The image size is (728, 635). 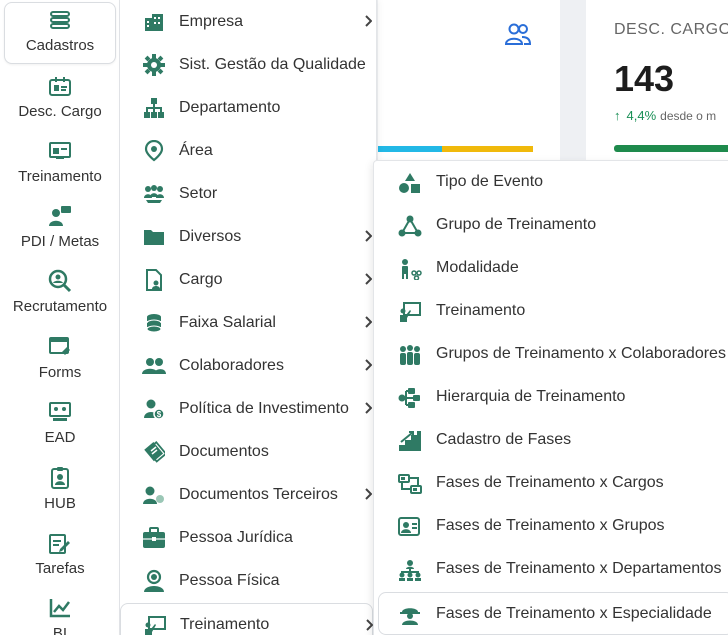 I want to click on group-network-icon, so click(x=410, y=226).